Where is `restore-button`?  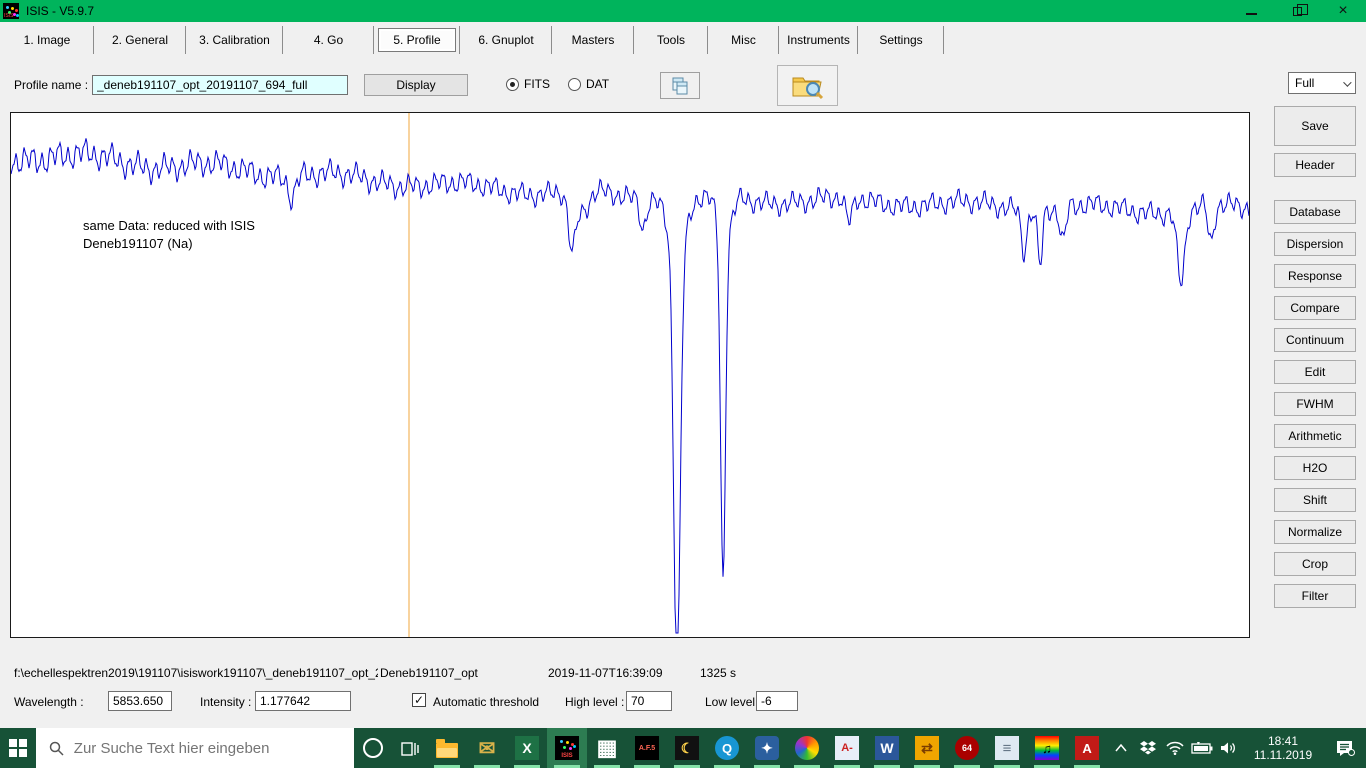 restore-button is located at coordinates (1297, 11).